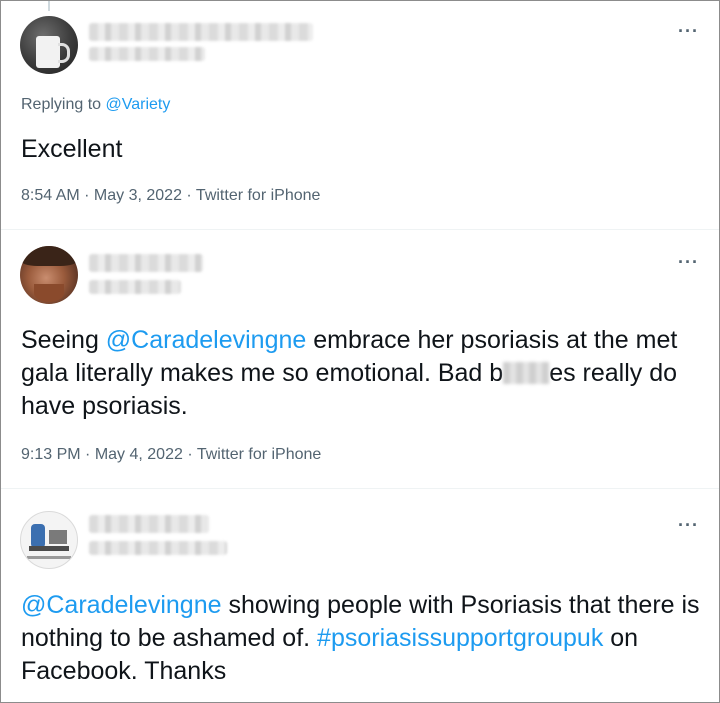  Describe the element at coordinates (48, 52) in the screenshot. I see `avatar-mug` at that location.